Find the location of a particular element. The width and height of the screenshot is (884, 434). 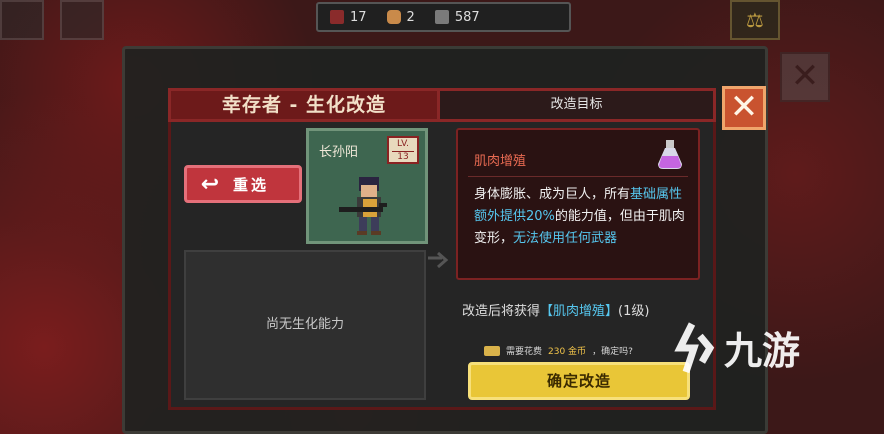

cost-prefix: 需要花费 is located at coordinates (524, 352).